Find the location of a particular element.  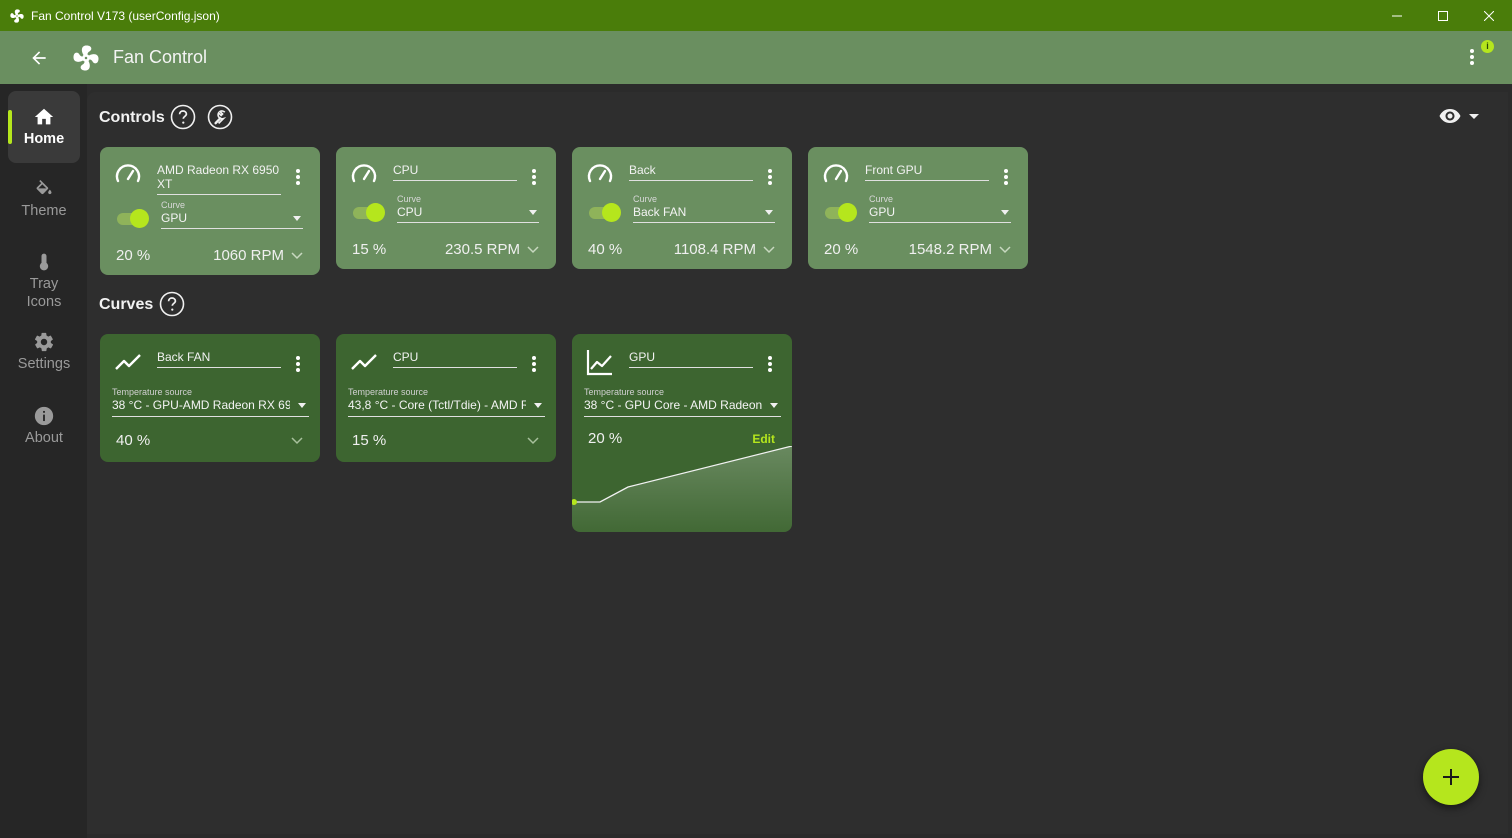

sidebar-item-label: Theme is located at coordinates (44, 211).